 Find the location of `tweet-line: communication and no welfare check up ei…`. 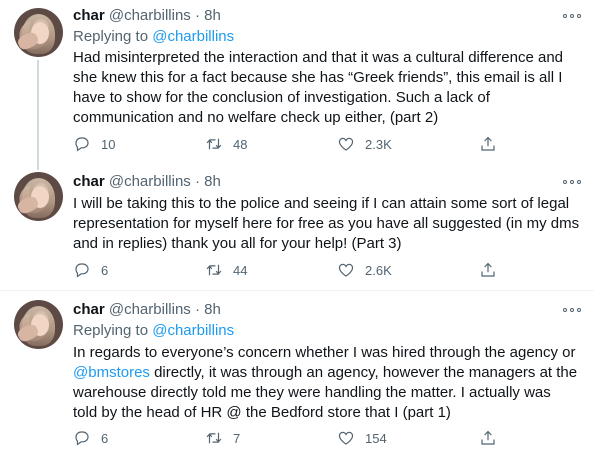

tweet-line: communication and no welfare check up ei… is located at coordinates (256, 117).